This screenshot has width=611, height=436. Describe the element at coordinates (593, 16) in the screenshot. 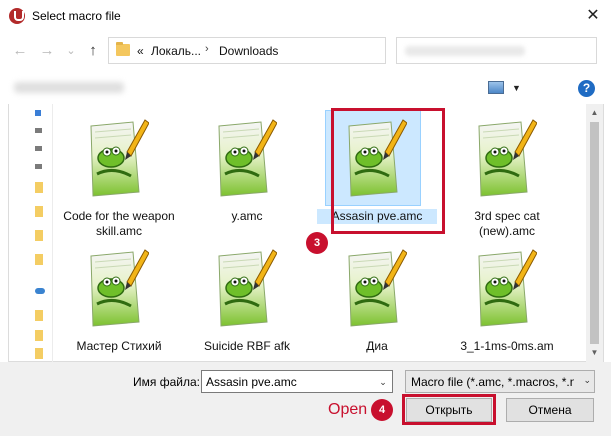

I see `close-button: ✕` at that location.